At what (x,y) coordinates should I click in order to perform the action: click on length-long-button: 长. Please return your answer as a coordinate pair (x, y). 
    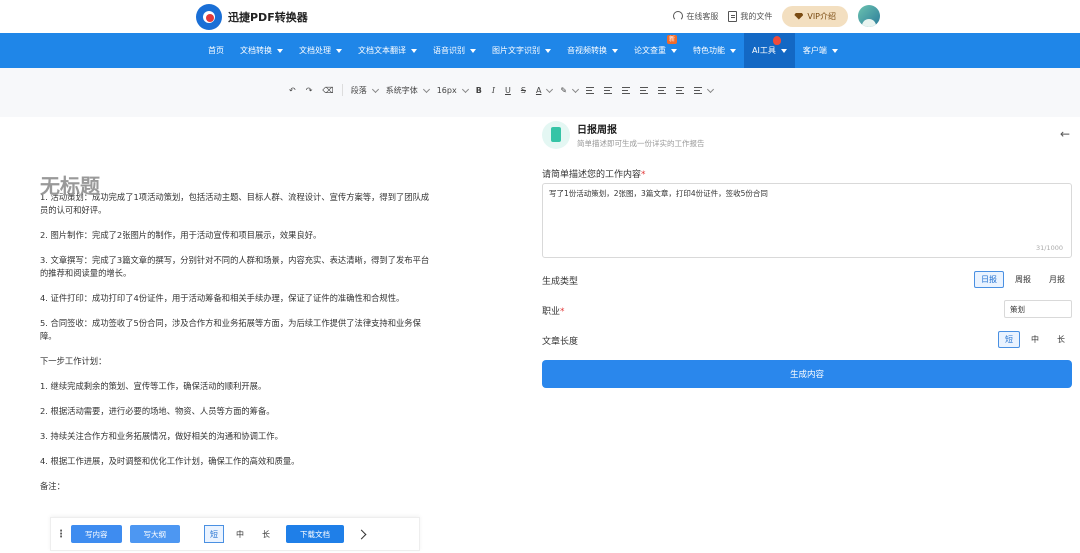
    Looking at the image, I should click on (266, 534).